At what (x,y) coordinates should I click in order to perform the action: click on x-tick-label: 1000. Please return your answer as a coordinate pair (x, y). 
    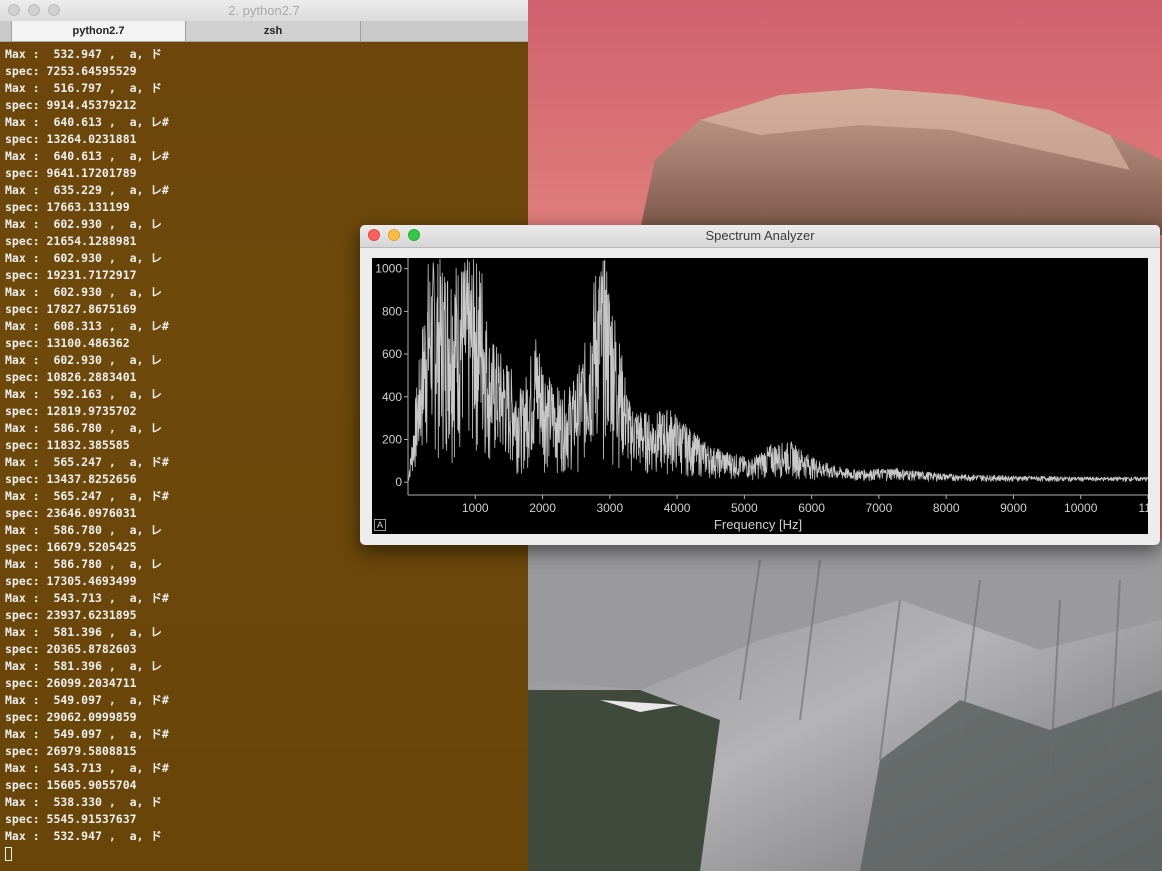
    Looking at the image, I should click on (475, 508).